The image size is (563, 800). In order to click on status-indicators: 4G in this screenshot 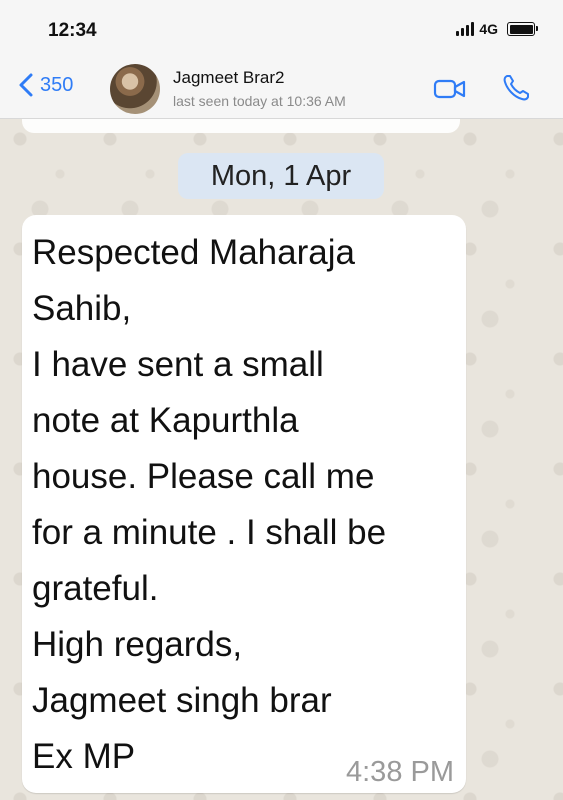, I will do `click(497, 29)`.